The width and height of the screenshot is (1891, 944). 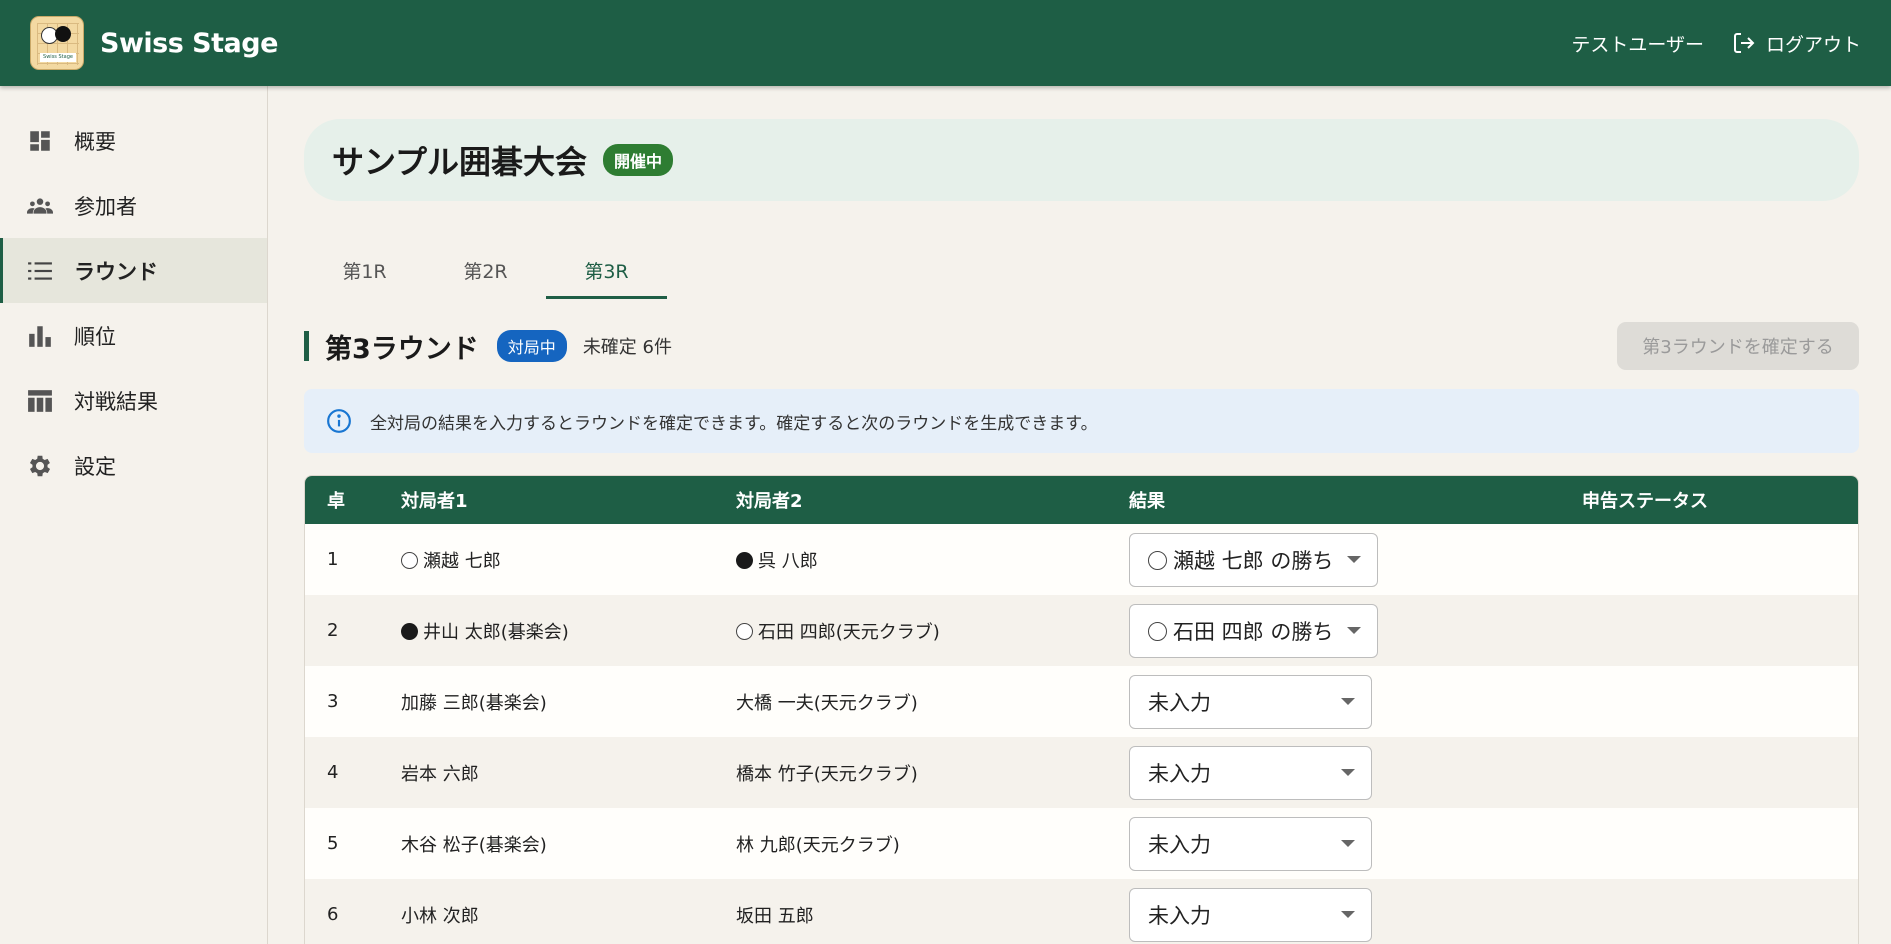 What do you see at coordinates (133, 335) in the screenshot?
I see `sidebar-item-standings: 順位` at bounding box center [133, 335].